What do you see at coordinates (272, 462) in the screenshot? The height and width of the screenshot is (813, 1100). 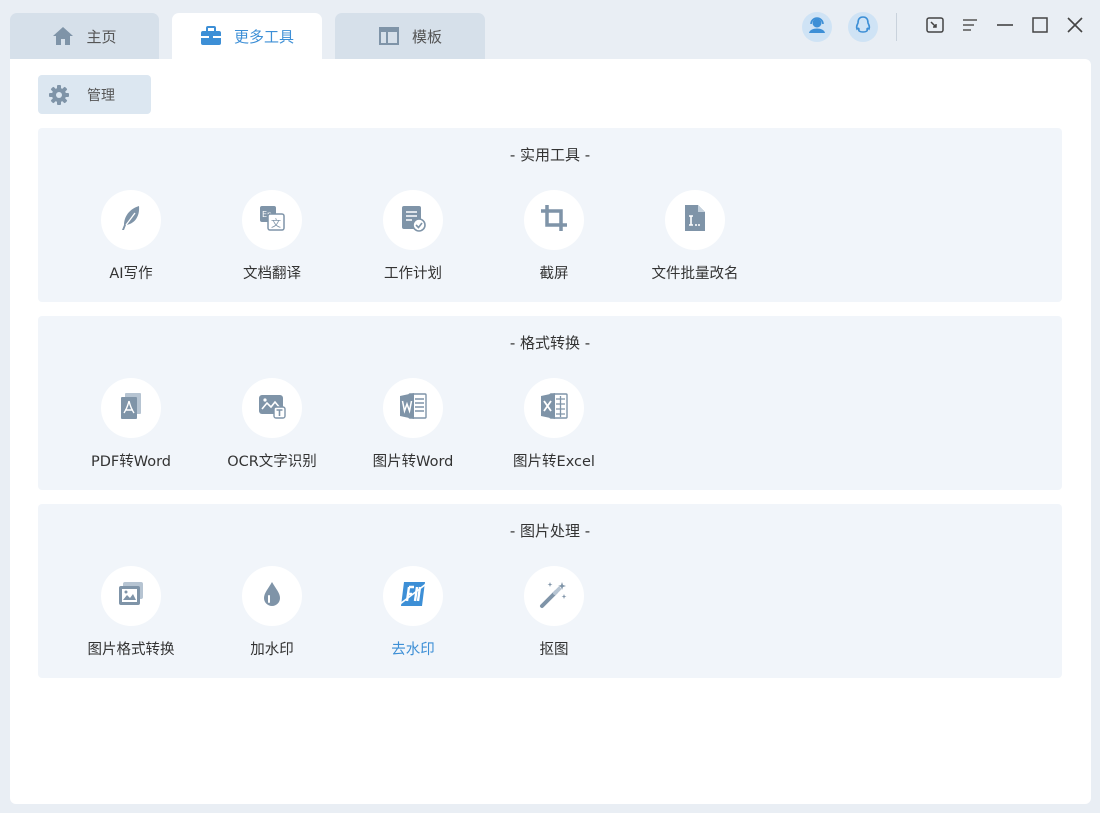 I see `tool-label: OCR文字识别` at bounding box center [272, 462].